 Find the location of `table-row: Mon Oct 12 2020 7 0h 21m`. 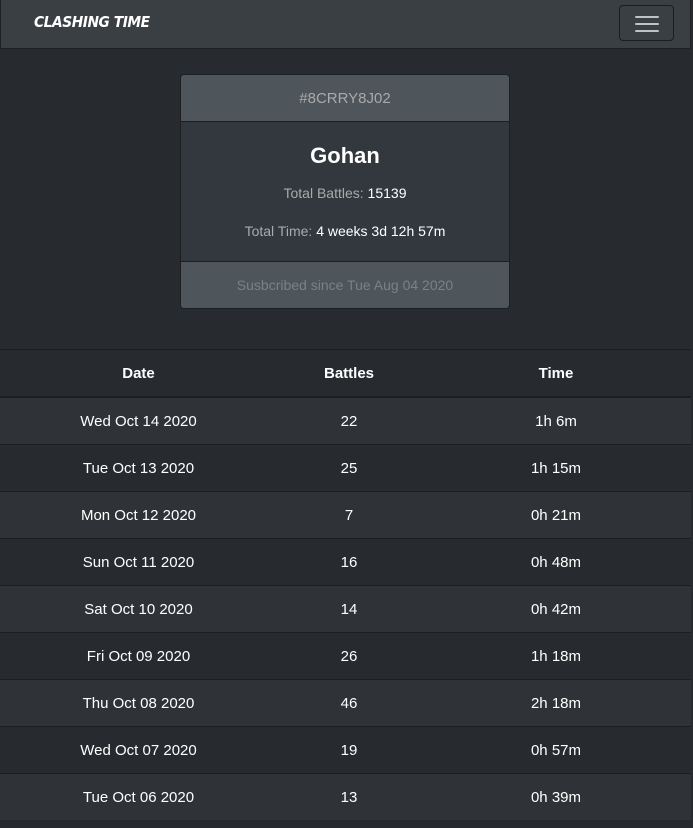

table-row: Mon Oct 12 2020 7 0h 21m is located at coordinates (345, 515).